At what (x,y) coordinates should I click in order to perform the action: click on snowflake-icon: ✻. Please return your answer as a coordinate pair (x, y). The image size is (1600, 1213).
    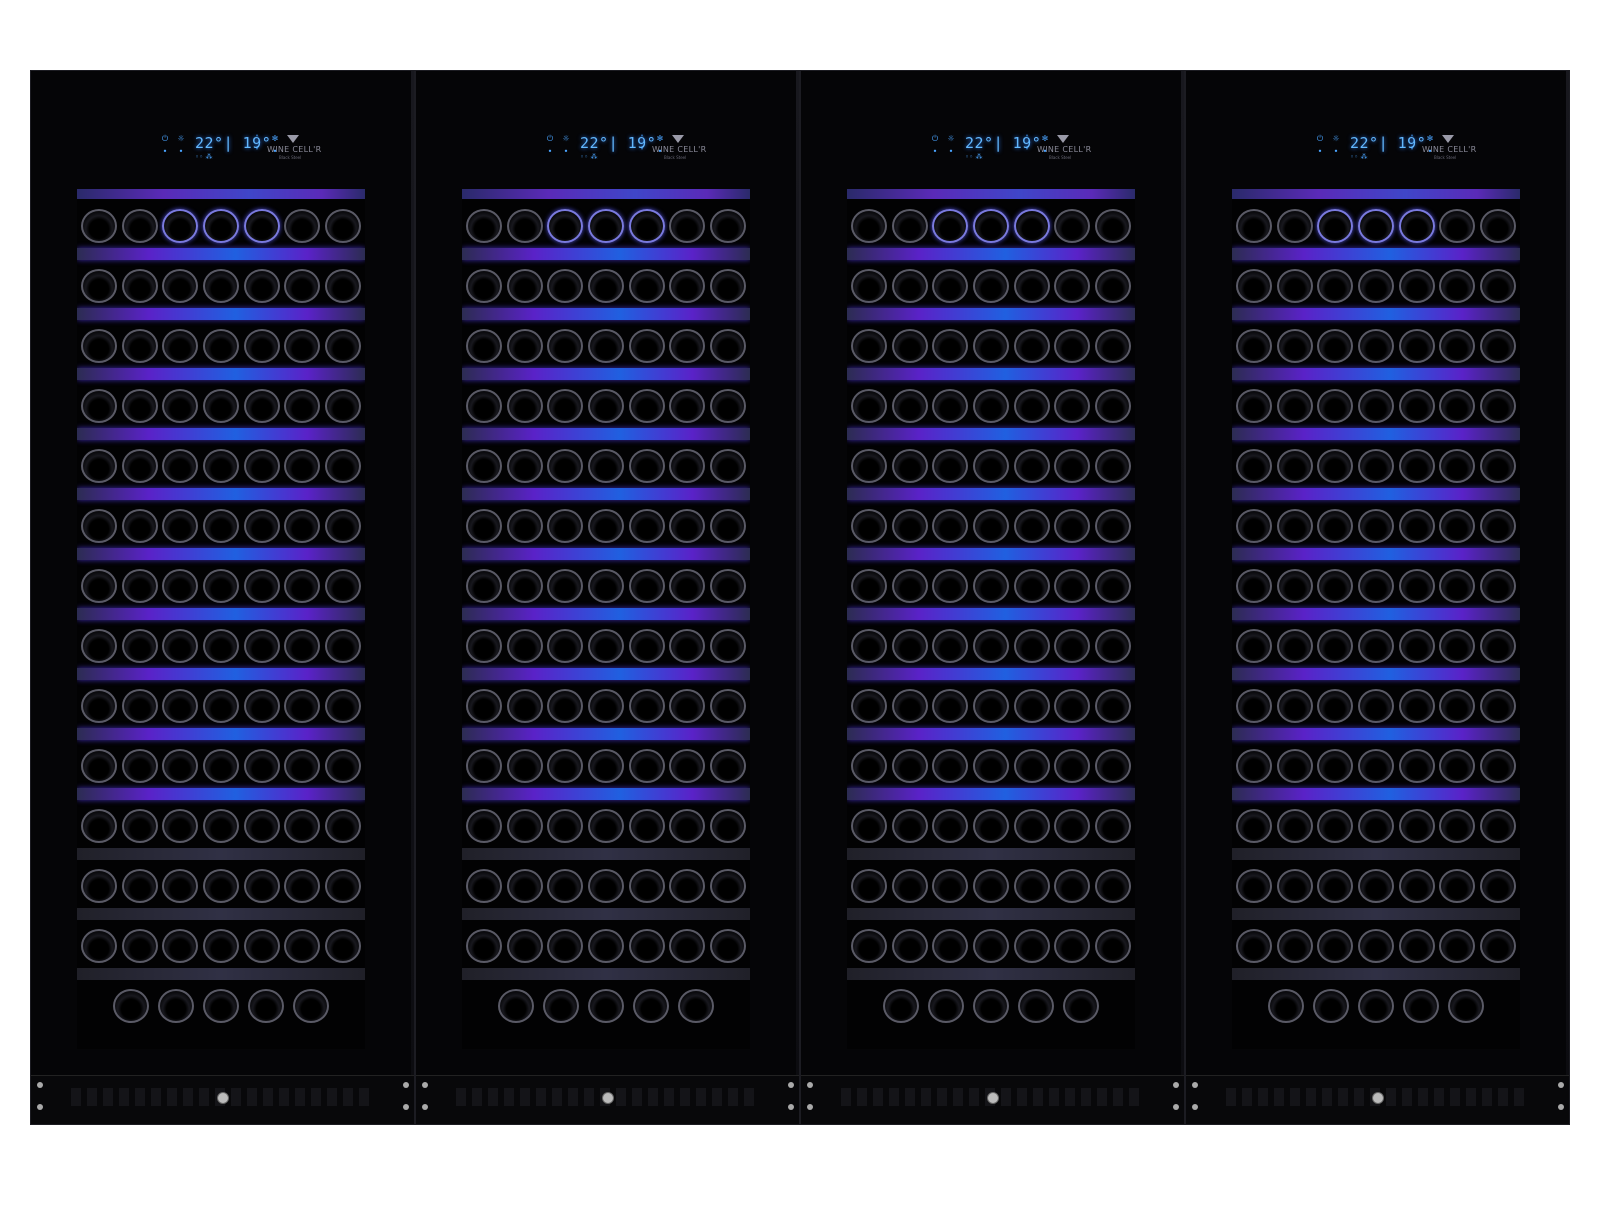
    Looking at the image, I should click on (1045, 138).